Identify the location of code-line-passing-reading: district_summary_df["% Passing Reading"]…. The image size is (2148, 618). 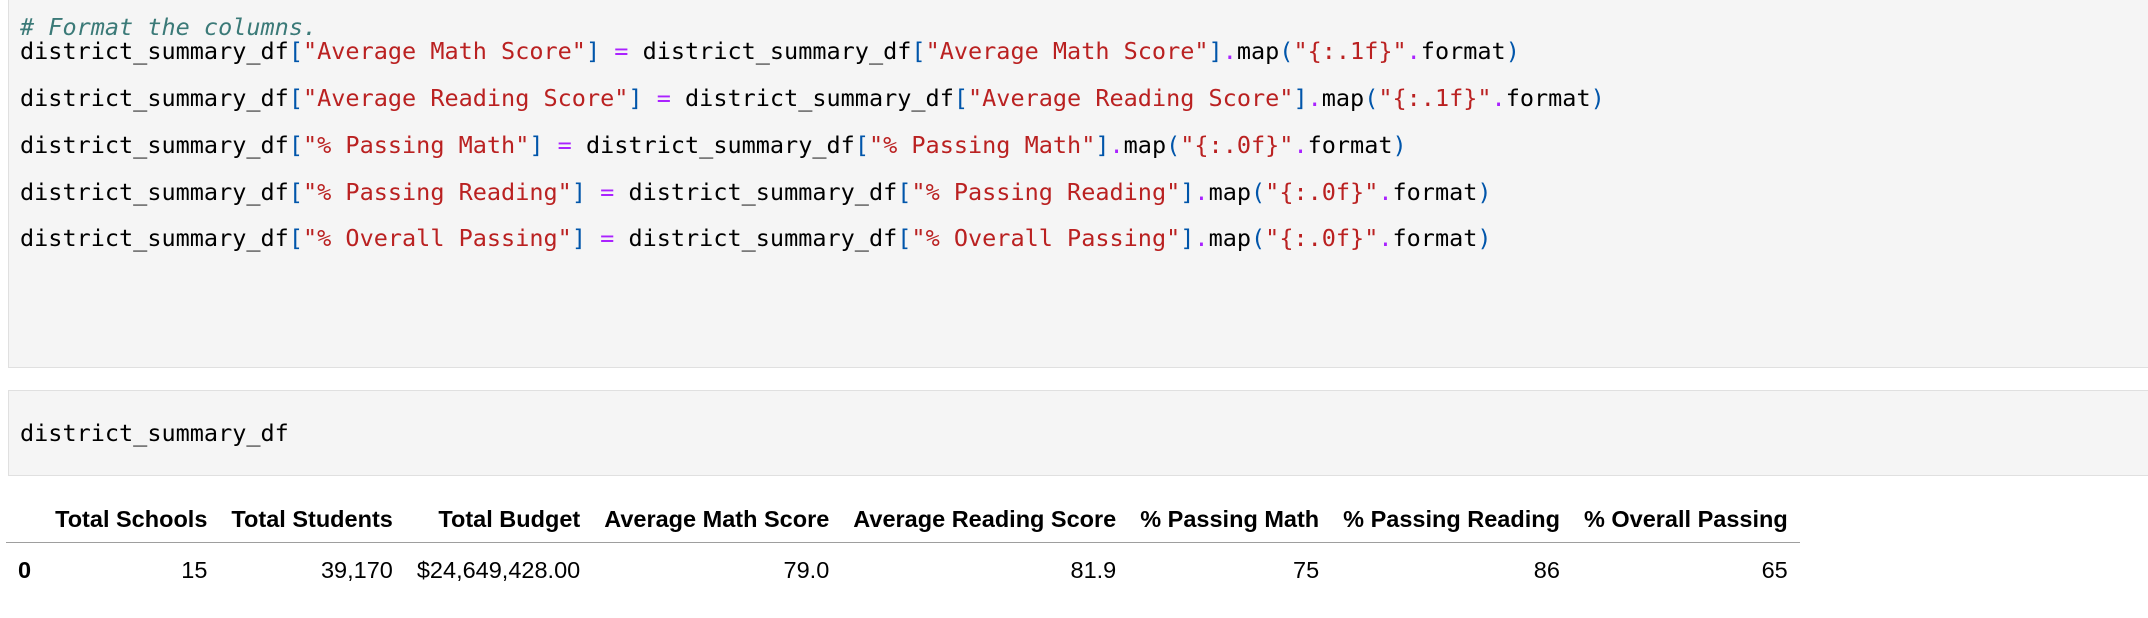
(756, 192).